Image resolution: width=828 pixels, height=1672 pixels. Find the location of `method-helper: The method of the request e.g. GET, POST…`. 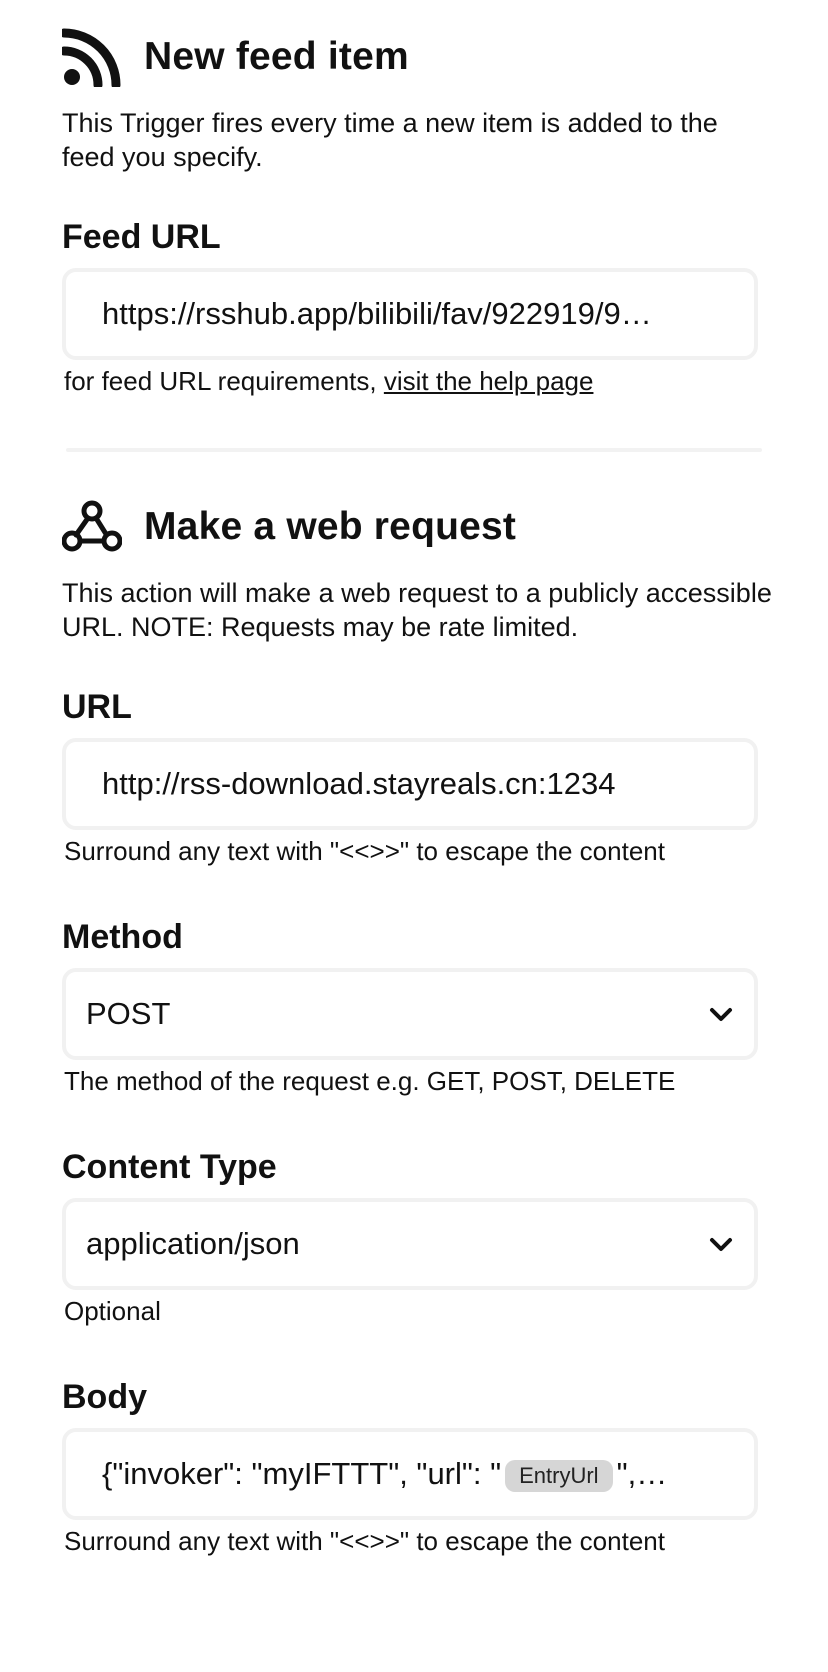

method-helper: The method of the request e.g. GET, POST… is located at coordinates (370, 1081).